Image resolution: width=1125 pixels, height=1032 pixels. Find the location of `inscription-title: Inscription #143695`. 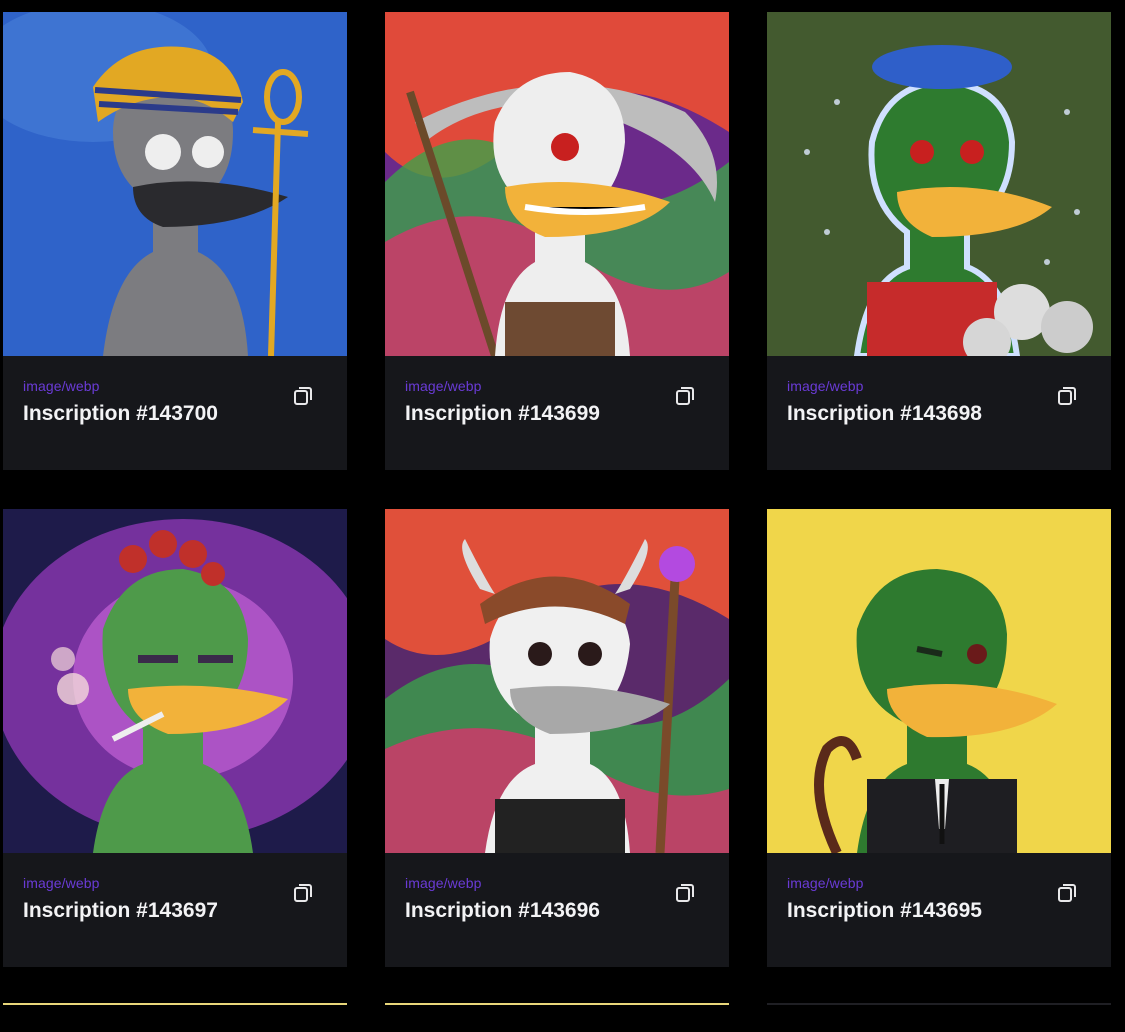

inscription-title: Inscription #143695 is located at coordinates (884, 911).